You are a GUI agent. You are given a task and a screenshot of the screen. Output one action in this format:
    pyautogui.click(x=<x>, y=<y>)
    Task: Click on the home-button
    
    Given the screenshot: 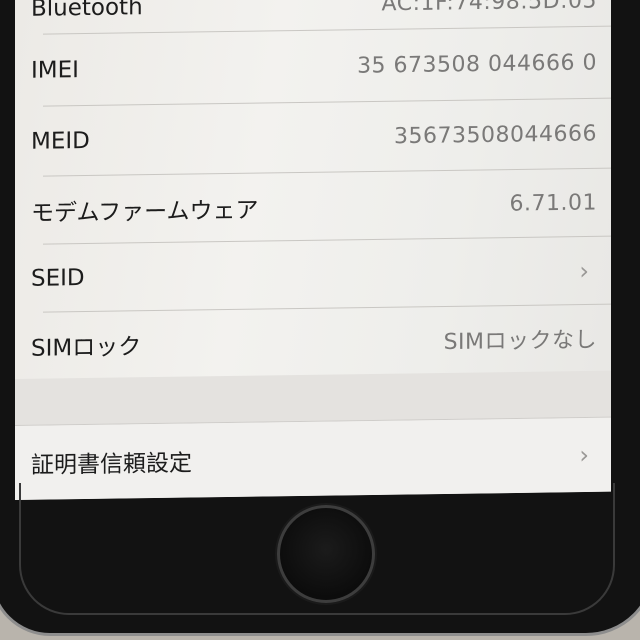 What is the action you would take?
    pyautogui.click(x=326, y=554)
    